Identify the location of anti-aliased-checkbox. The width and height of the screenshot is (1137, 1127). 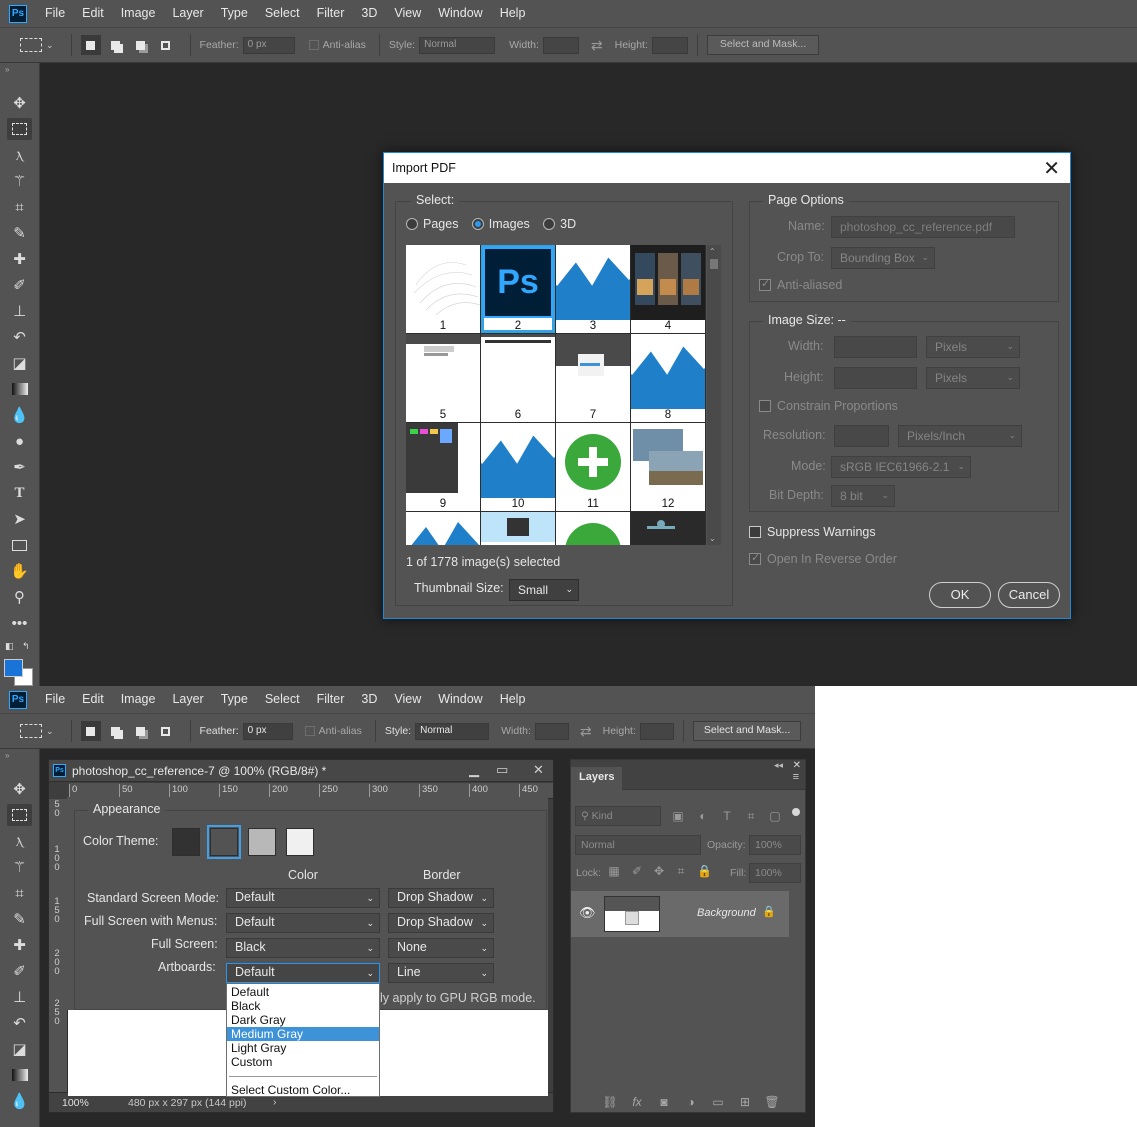
(765, 284).